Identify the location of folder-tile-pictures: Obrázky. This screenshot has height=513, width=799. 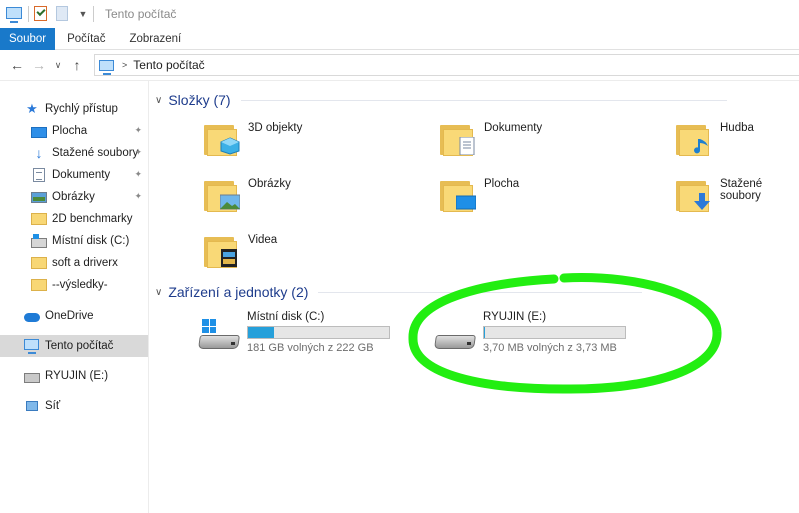
(247, 194).